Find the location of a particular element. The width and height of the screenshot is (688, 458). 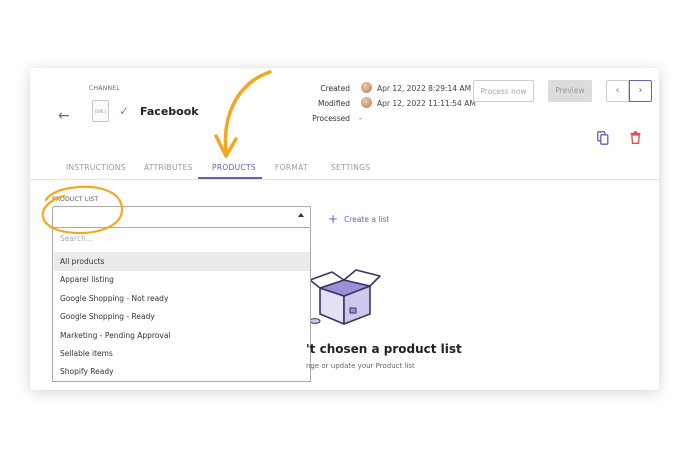

file-icon: (URL) is located at coordinates (100, 111).